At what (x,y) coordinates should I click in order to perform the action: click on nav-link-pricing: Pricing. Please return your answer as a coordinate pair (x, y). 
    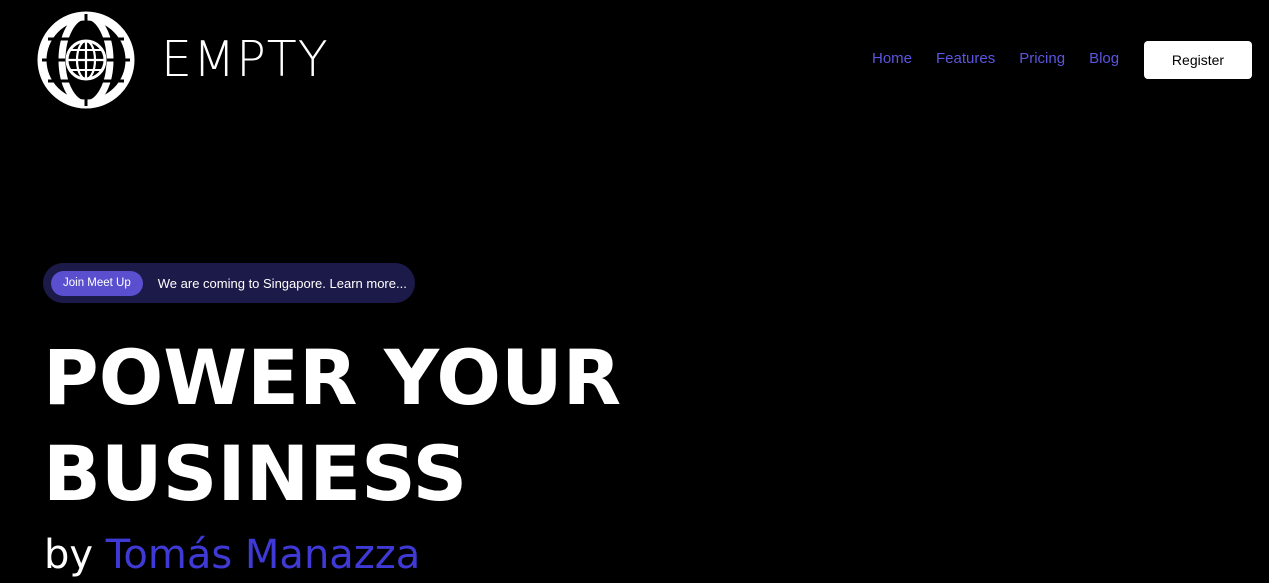
    Looking at the image, I should click on (1042, 59).